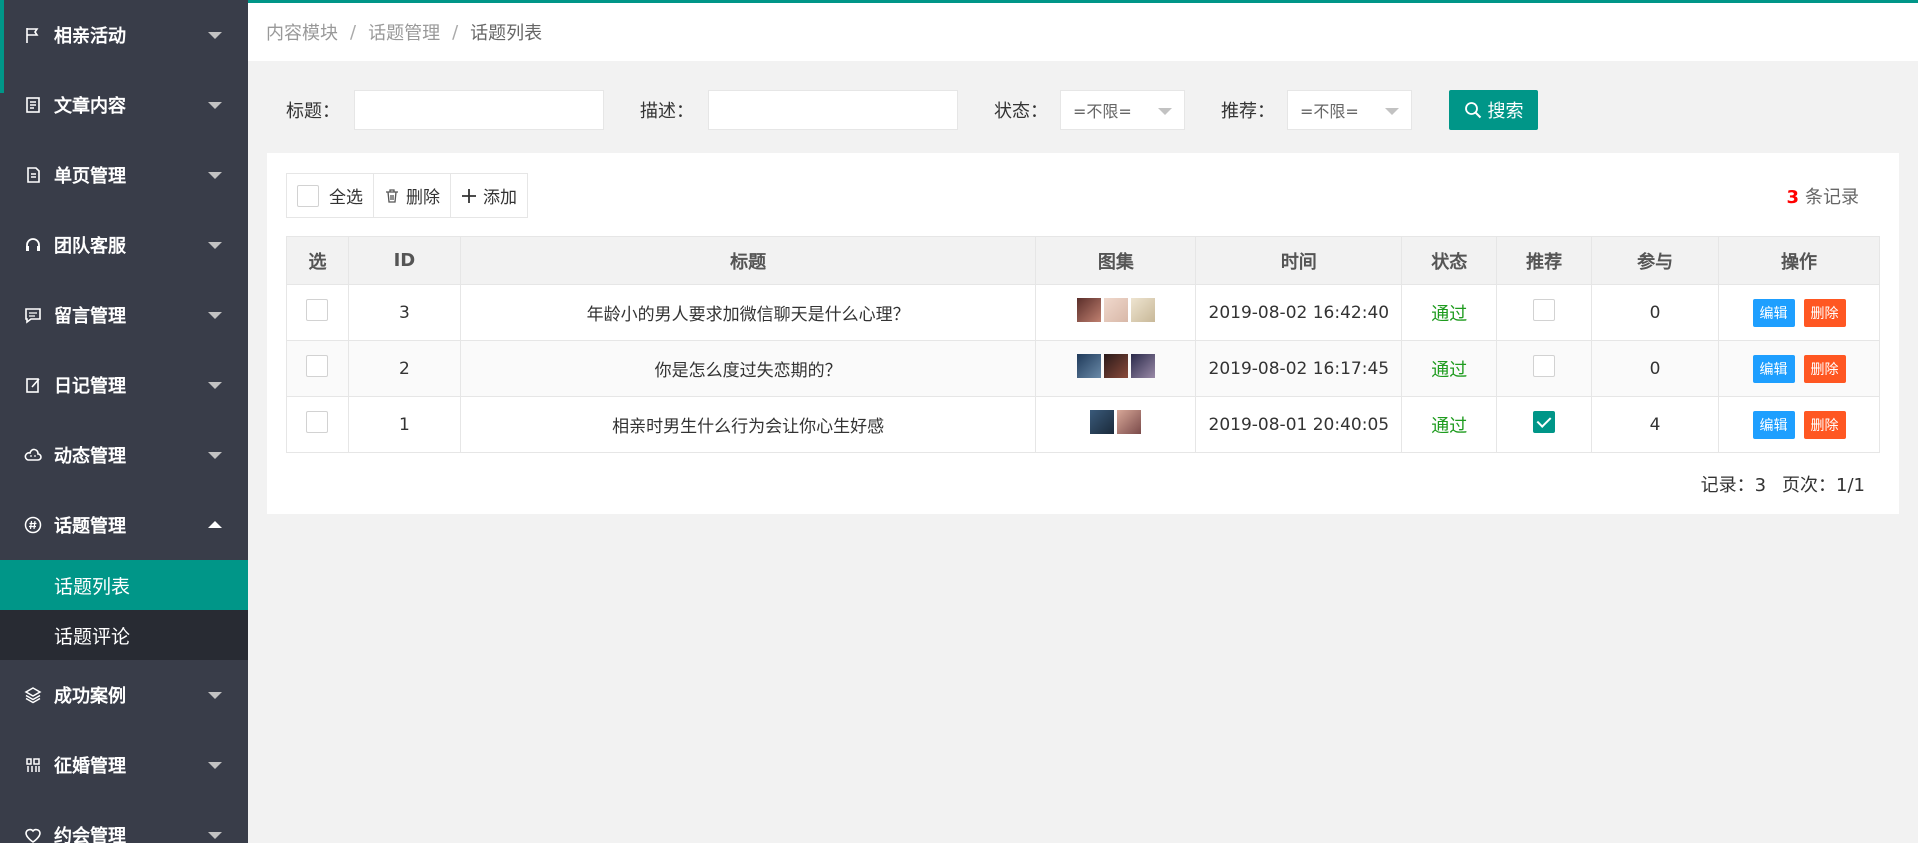 The width and height of the screenshot is (1918, 843). What do you see at coordinates (124, 315) in the screenshot?
I see `sidebar-item-messages: 留言管理` at bounding box center [124, 315].